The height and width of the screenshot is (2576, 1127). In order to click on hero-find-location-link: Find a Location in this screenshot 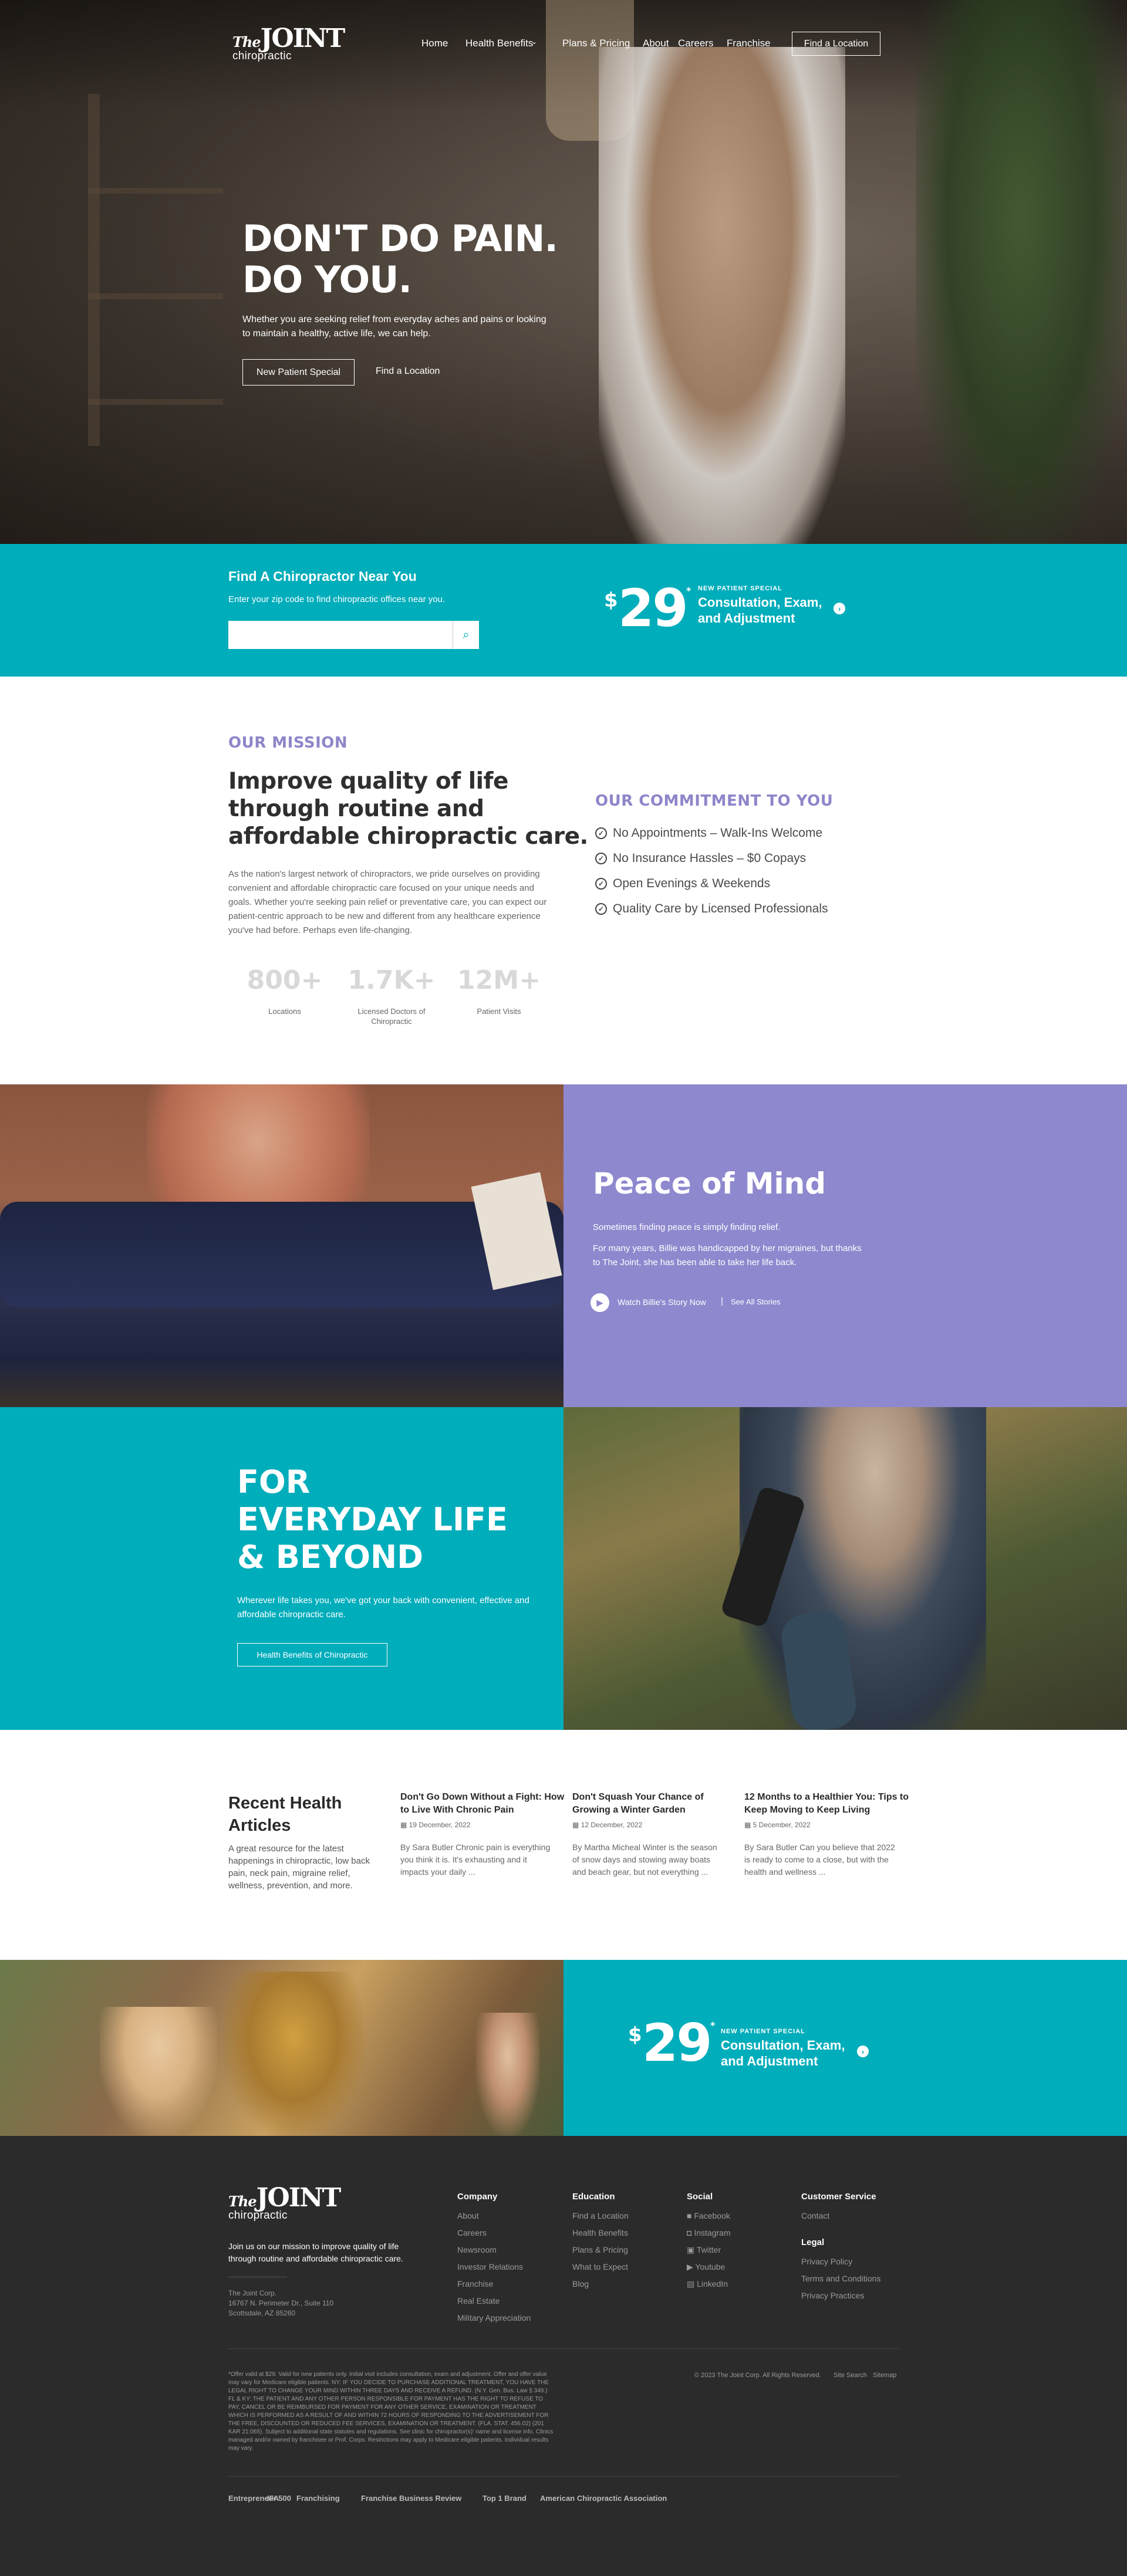, I will do `click(408, 371)`.